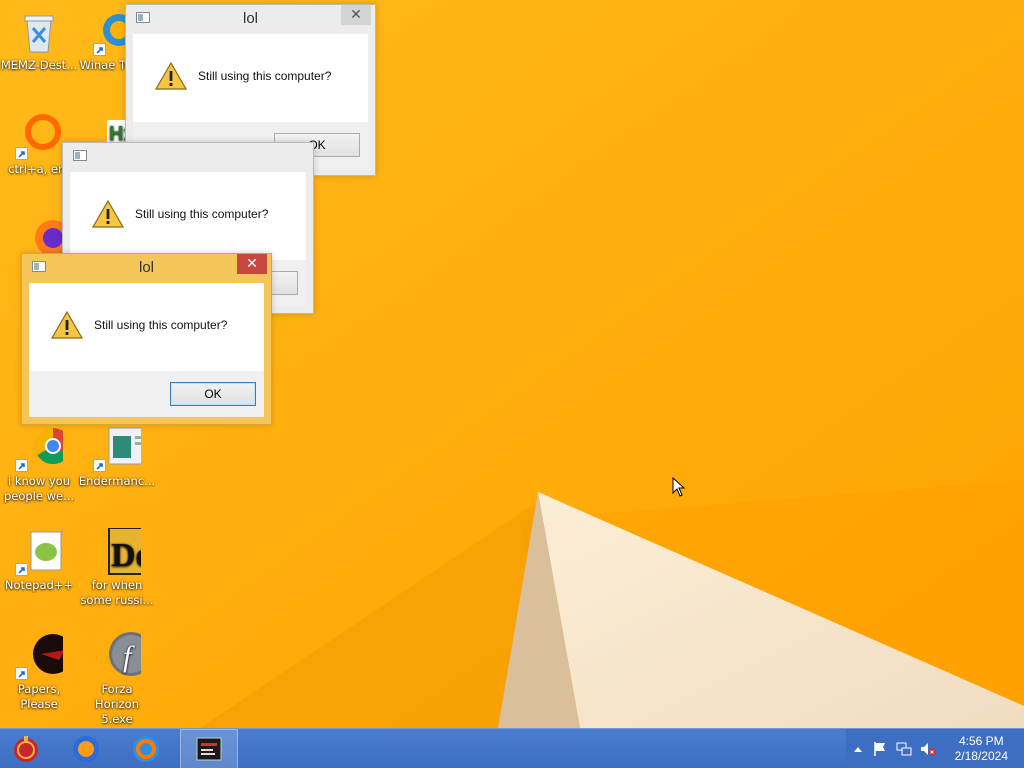 Image resolution: width=1024 pixels, height=768 pixels. I want to click on desktop-icon-papers-please: Papers, Please, so click(39, 672).